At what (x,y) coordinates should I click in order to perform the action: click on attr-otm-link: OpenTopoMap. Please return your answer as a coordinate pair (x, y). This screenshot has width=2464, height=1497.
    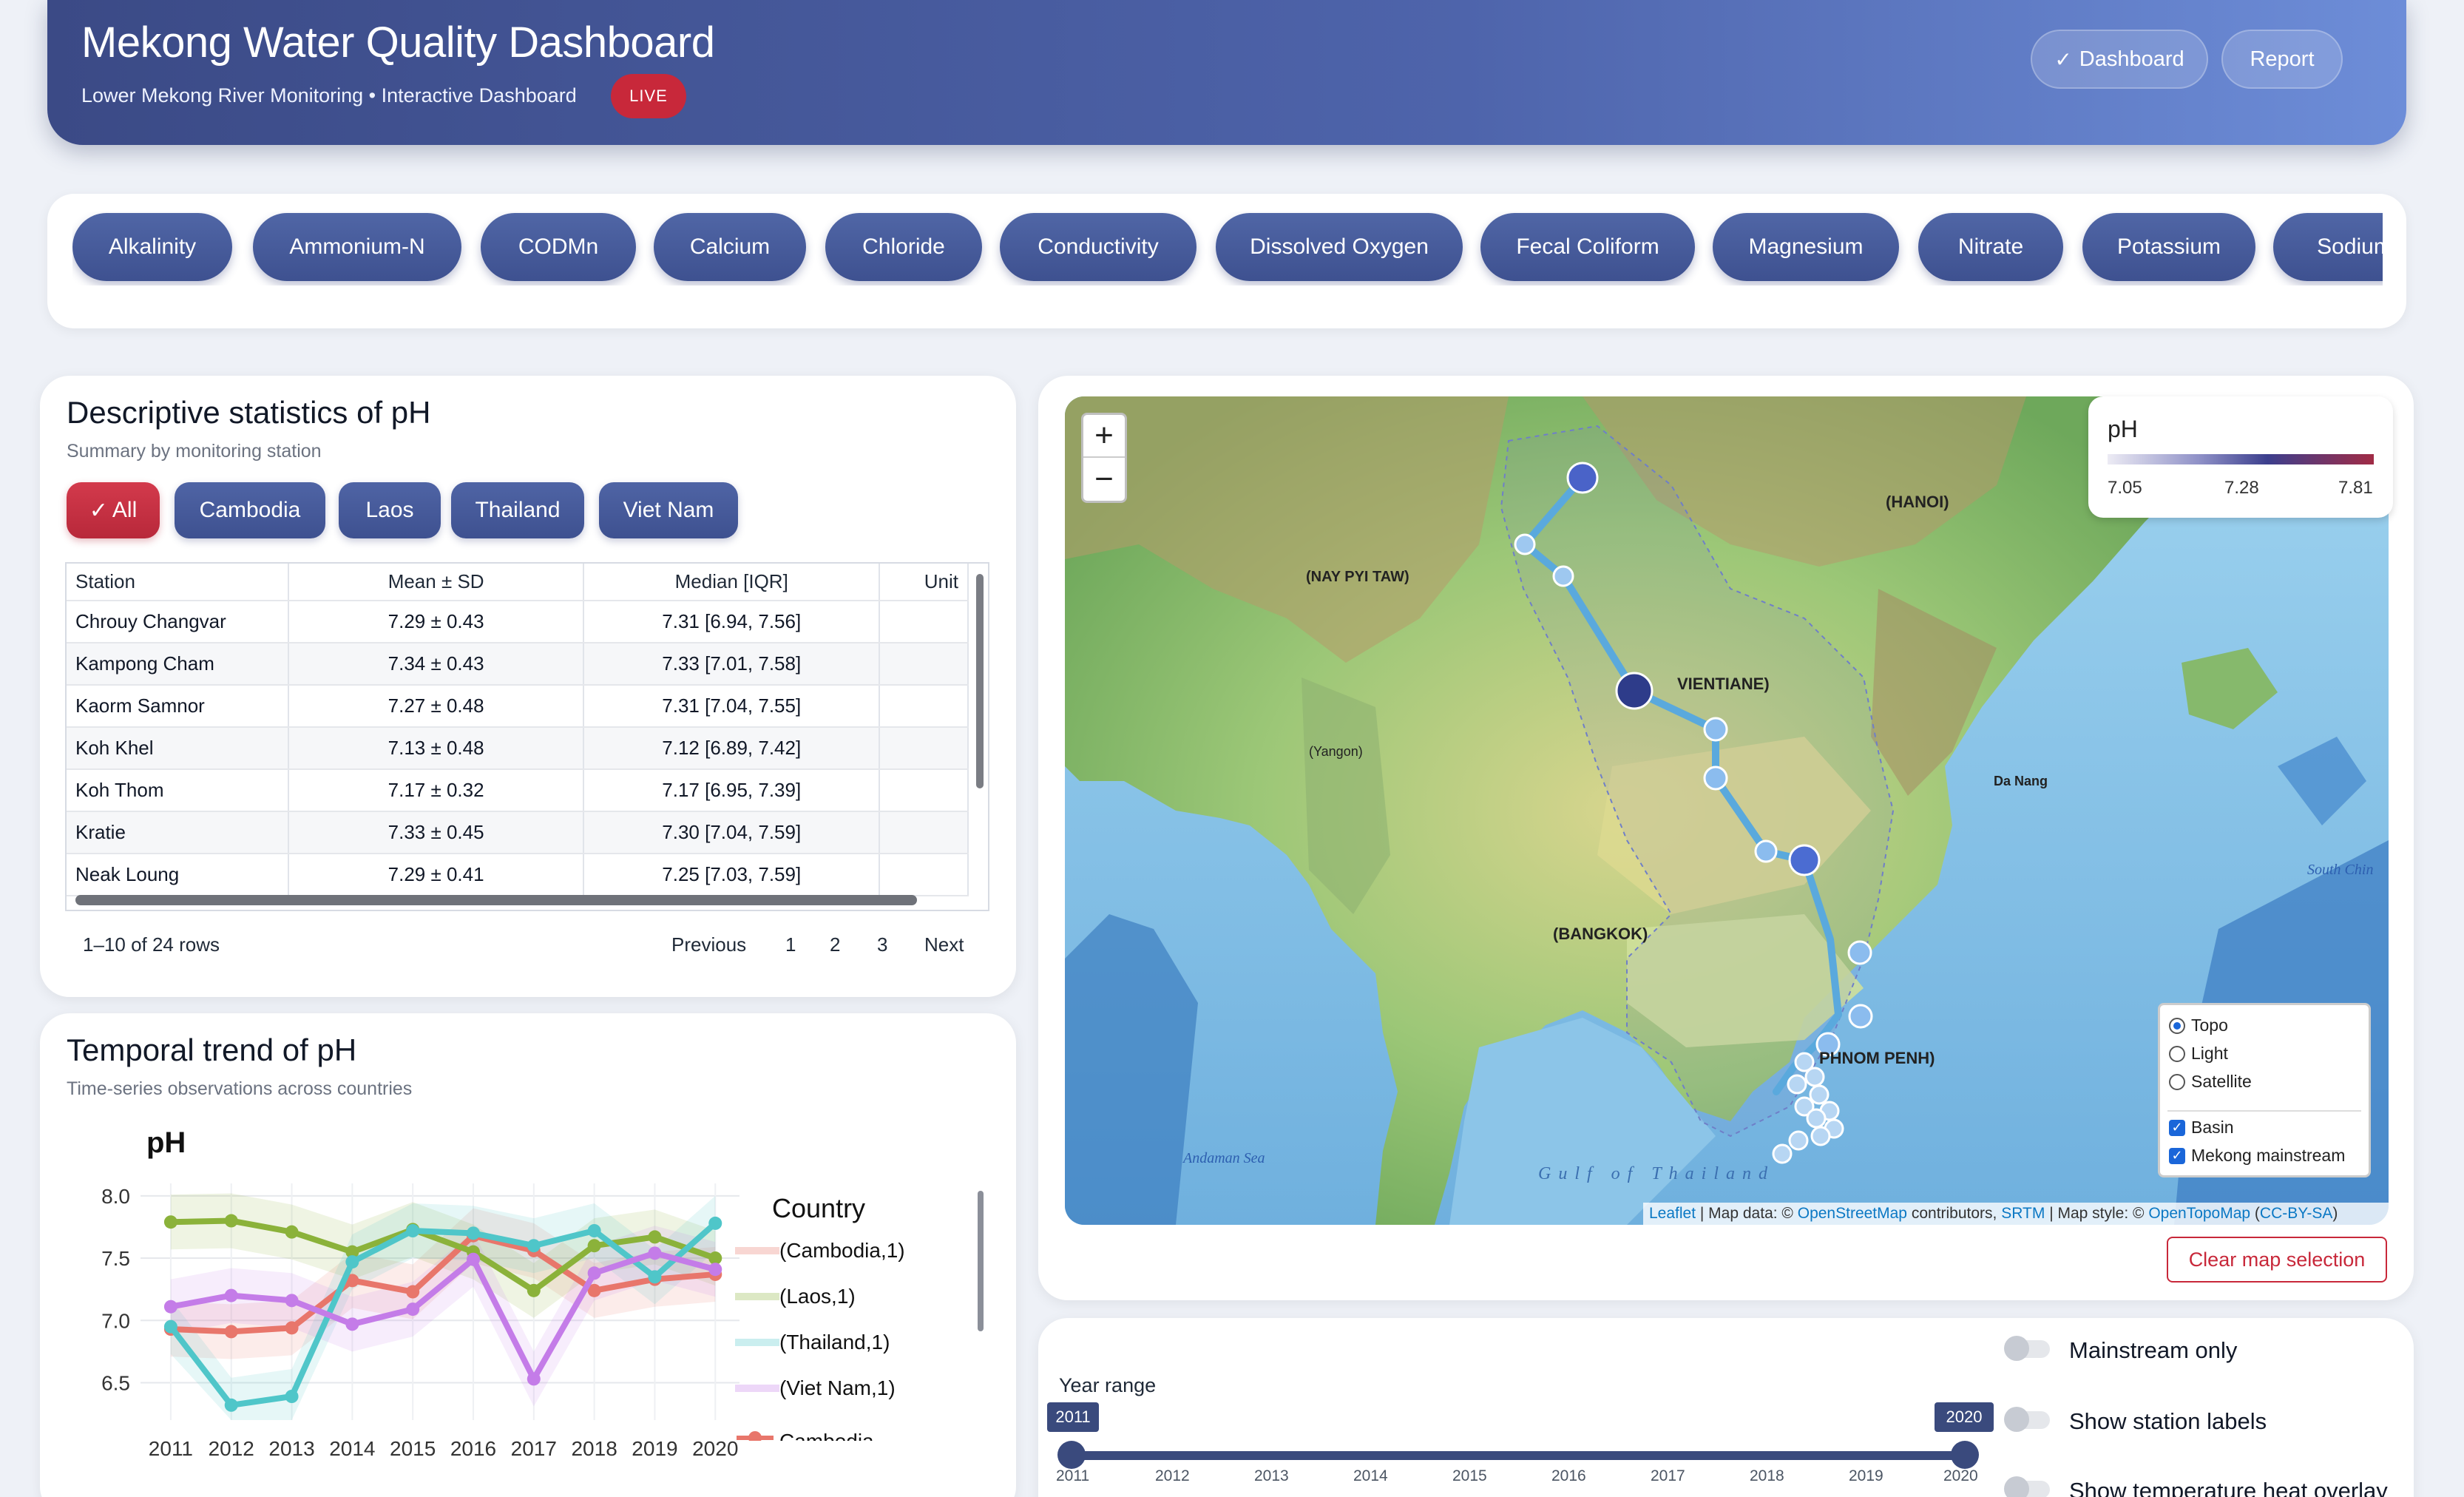
    Looking at the image, I should click on (2199, 1214).